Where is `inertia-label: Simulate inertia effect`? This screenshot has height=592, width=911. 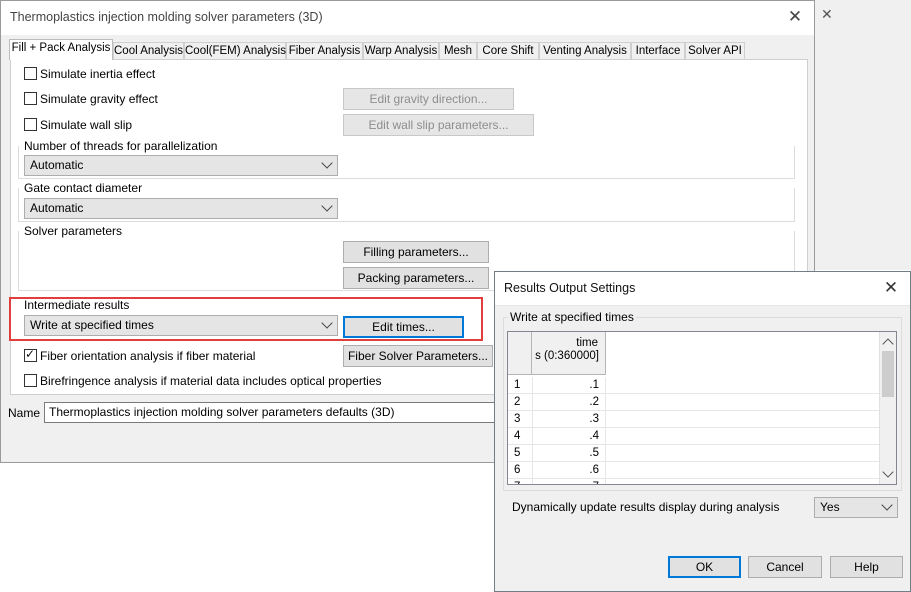 inertia-label: Simulate inertia effect is located at coordinates (98, 74).